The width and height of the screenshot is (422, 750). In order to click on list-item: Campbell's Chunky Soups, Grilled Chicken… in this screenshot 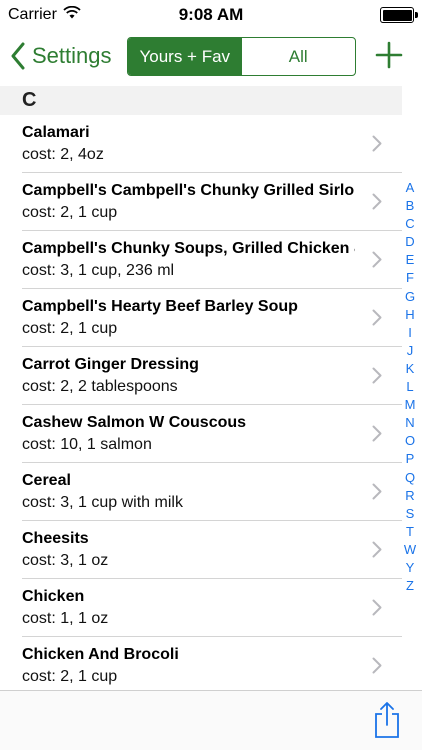, I will do `click(201, 260)`.